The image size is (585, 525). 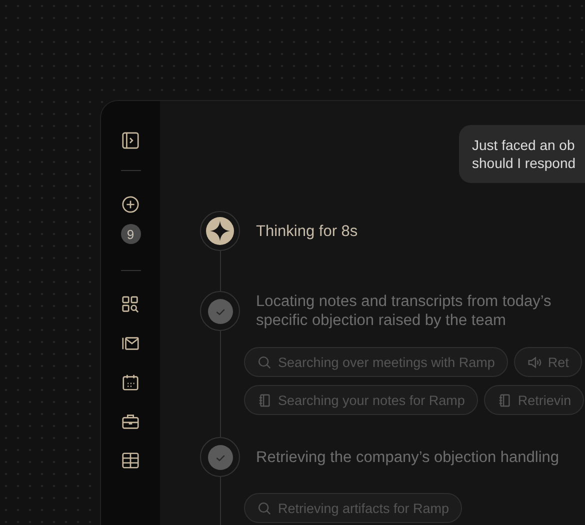 I want to click on activity-chip: Retrieving artifacts for Ramp, so click(x=353, y=508).